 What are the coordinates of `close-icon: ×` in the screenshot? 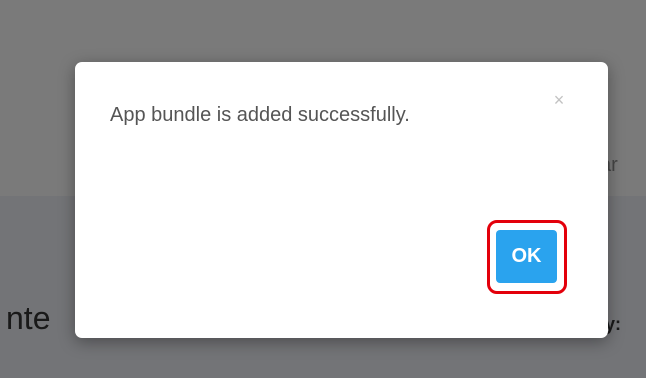 It's located at (559, 100).